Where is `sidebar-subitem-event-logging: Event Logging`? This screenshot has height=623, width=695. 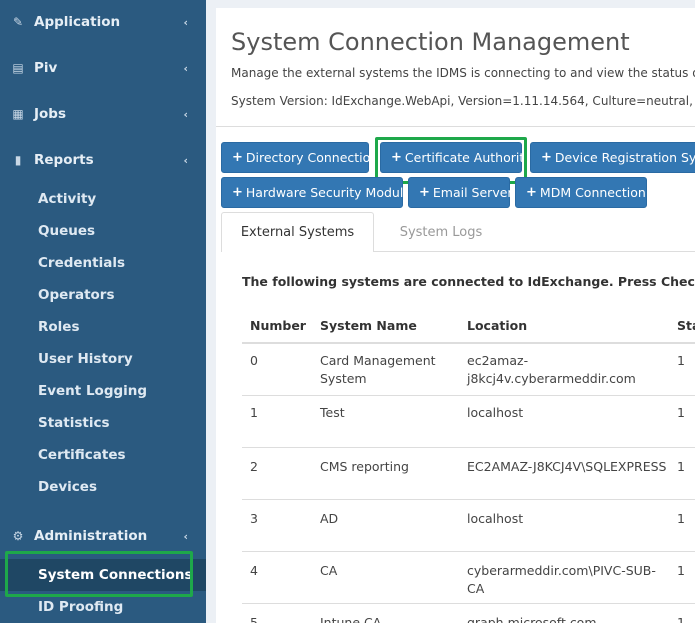 sidebar-subitem-event-logging: Event Logging is located at coordinates (92, 391).